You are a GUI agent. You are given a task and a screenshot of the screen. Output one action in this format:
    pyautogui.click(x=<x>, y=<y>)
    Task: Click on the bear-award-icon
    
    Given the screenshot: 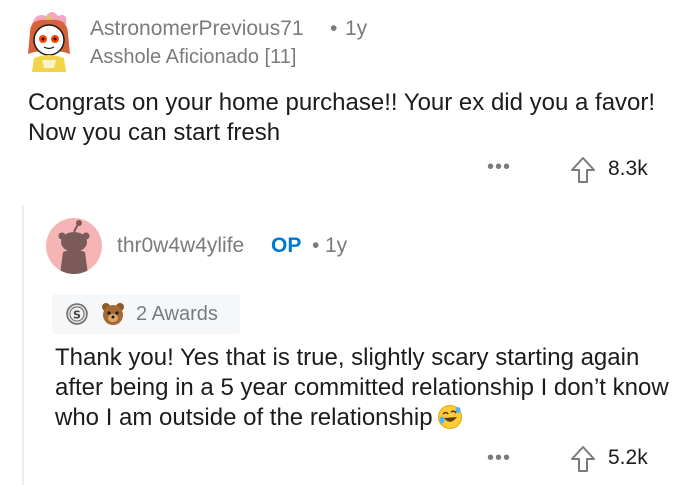 What is the action you would take?
    pyautogui.click(x=113, y=314)
    